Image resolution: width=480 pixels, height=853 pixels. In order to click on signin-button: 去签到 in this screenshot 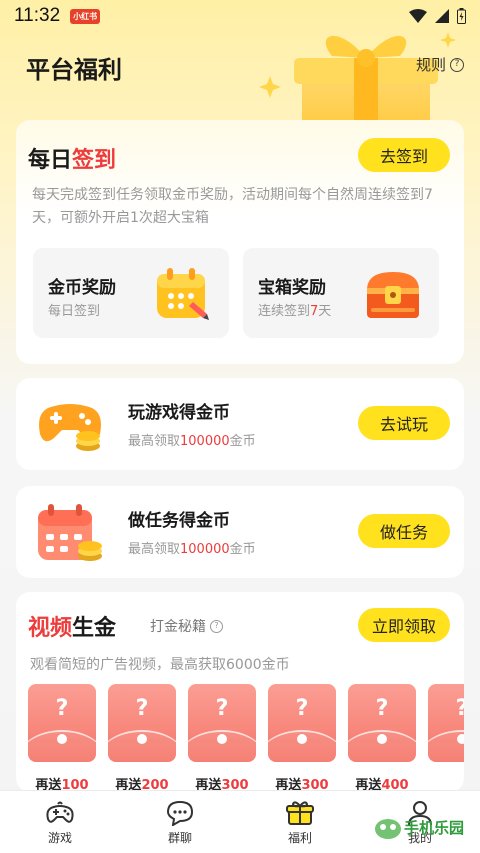, I will do `click(404, 155)`.